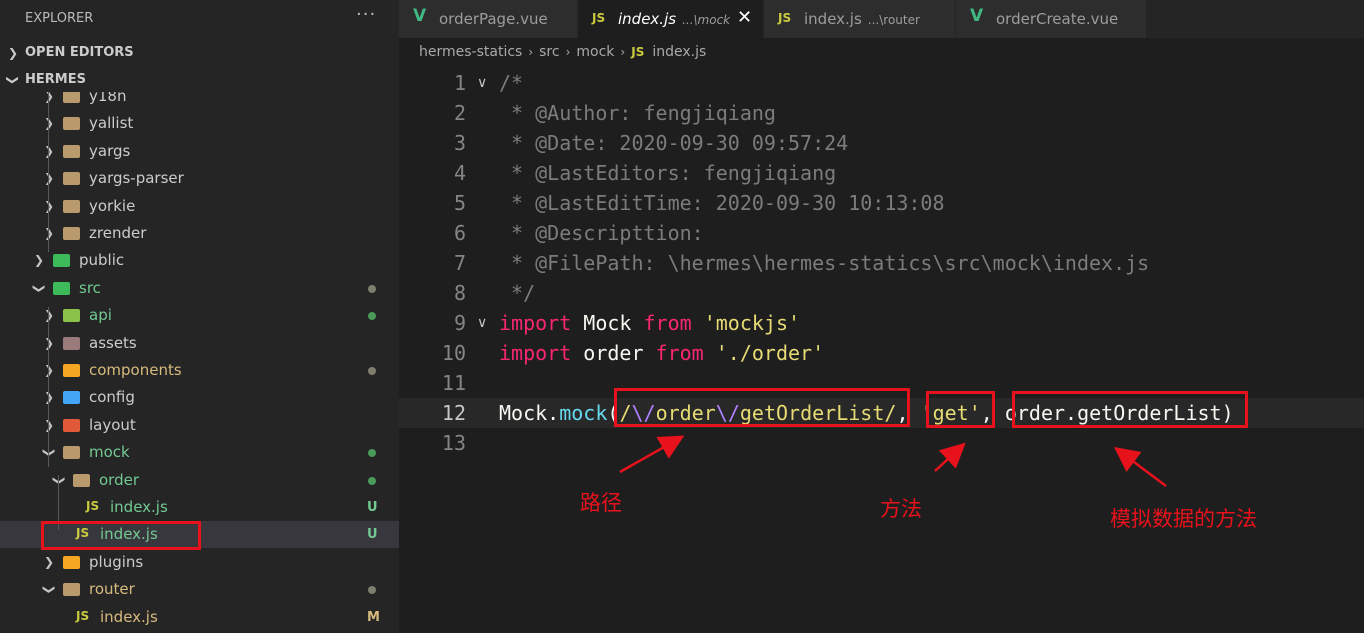  I want to click on method-annotation: 方法, so click(901, 509).